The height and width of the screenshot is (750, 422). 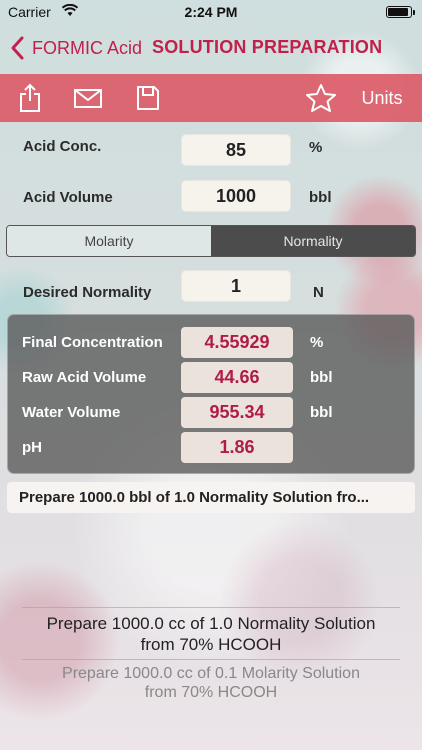 I want to click on final-concentration-label: Final Concentration, so click(x=92, y=342).